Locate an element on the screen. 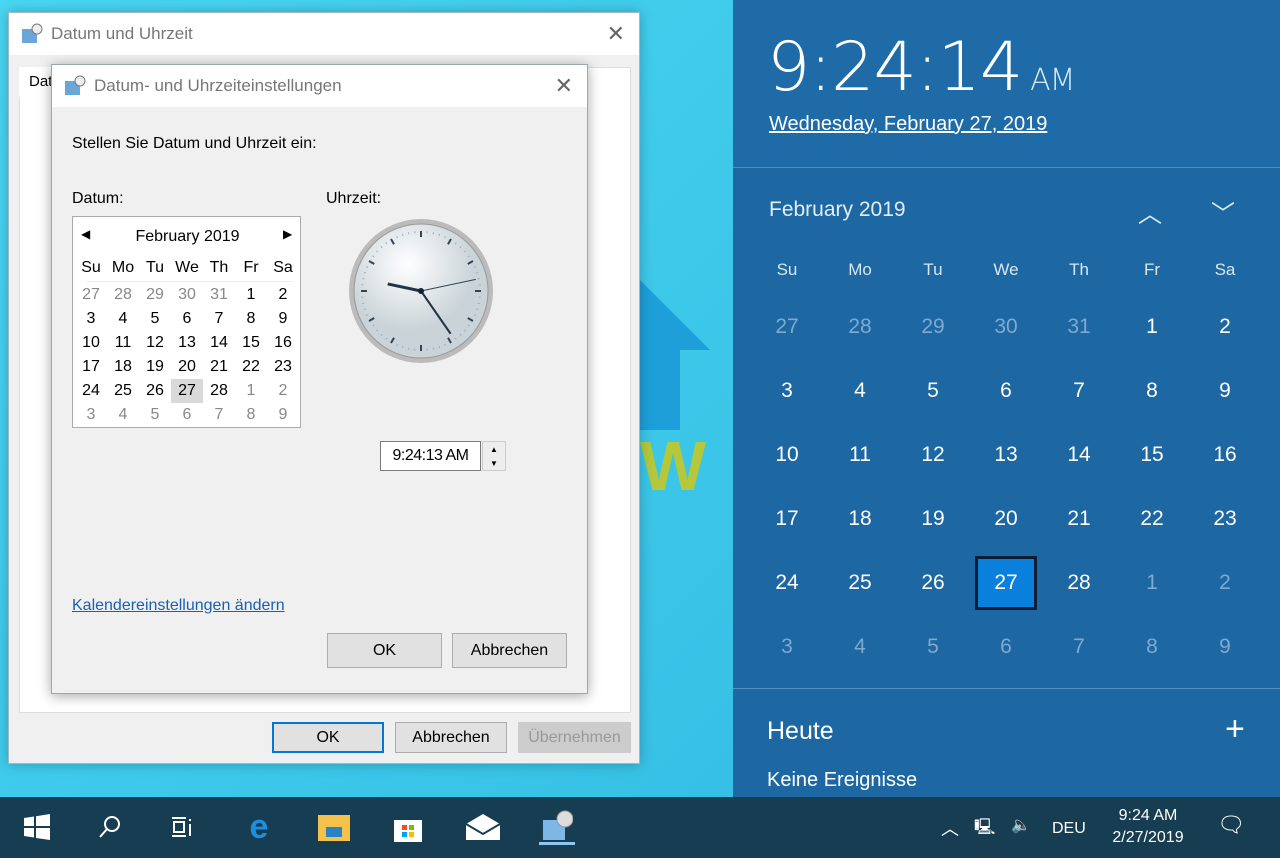  task-view-icon is located at coordinates (181, 827).